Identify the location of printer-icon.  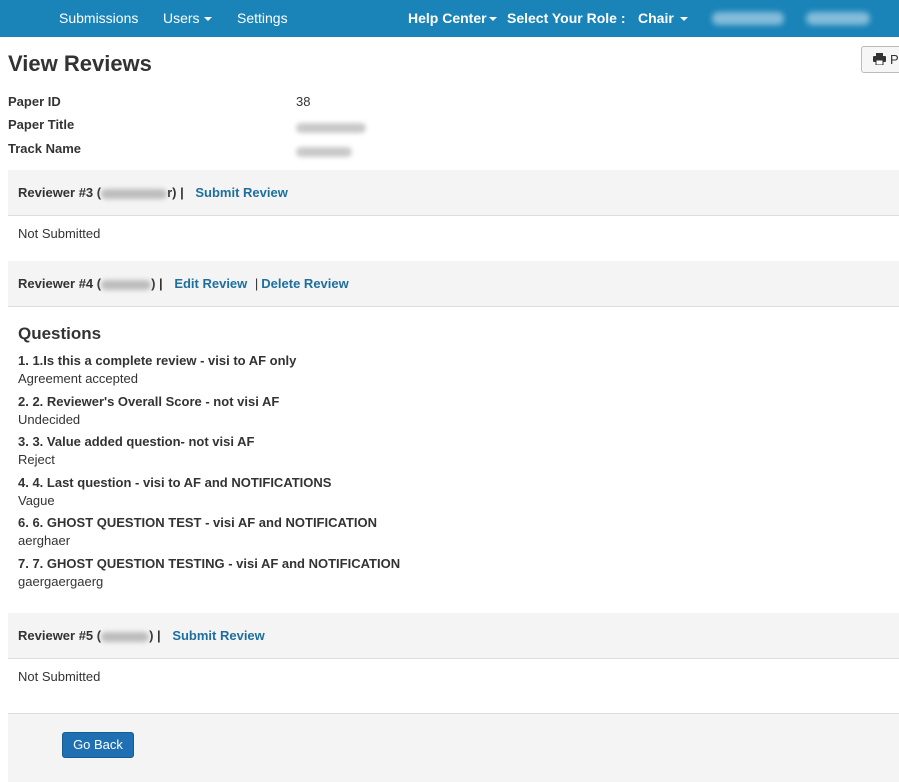
(879, 59).